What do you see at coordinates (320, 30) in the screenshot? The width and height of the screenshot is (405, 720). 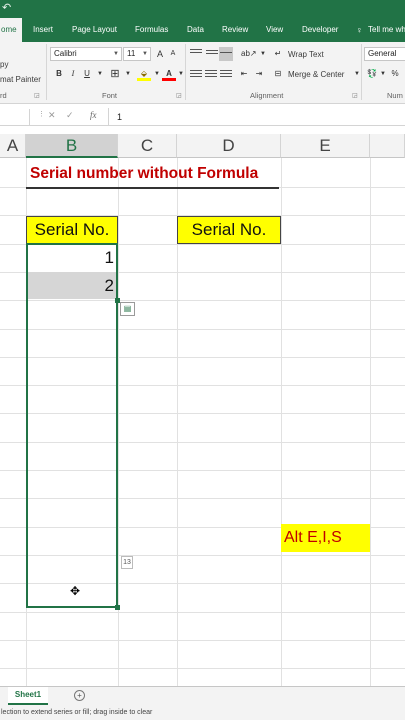 I see `tab-developer: Developer` at bounding box center [320, 30].